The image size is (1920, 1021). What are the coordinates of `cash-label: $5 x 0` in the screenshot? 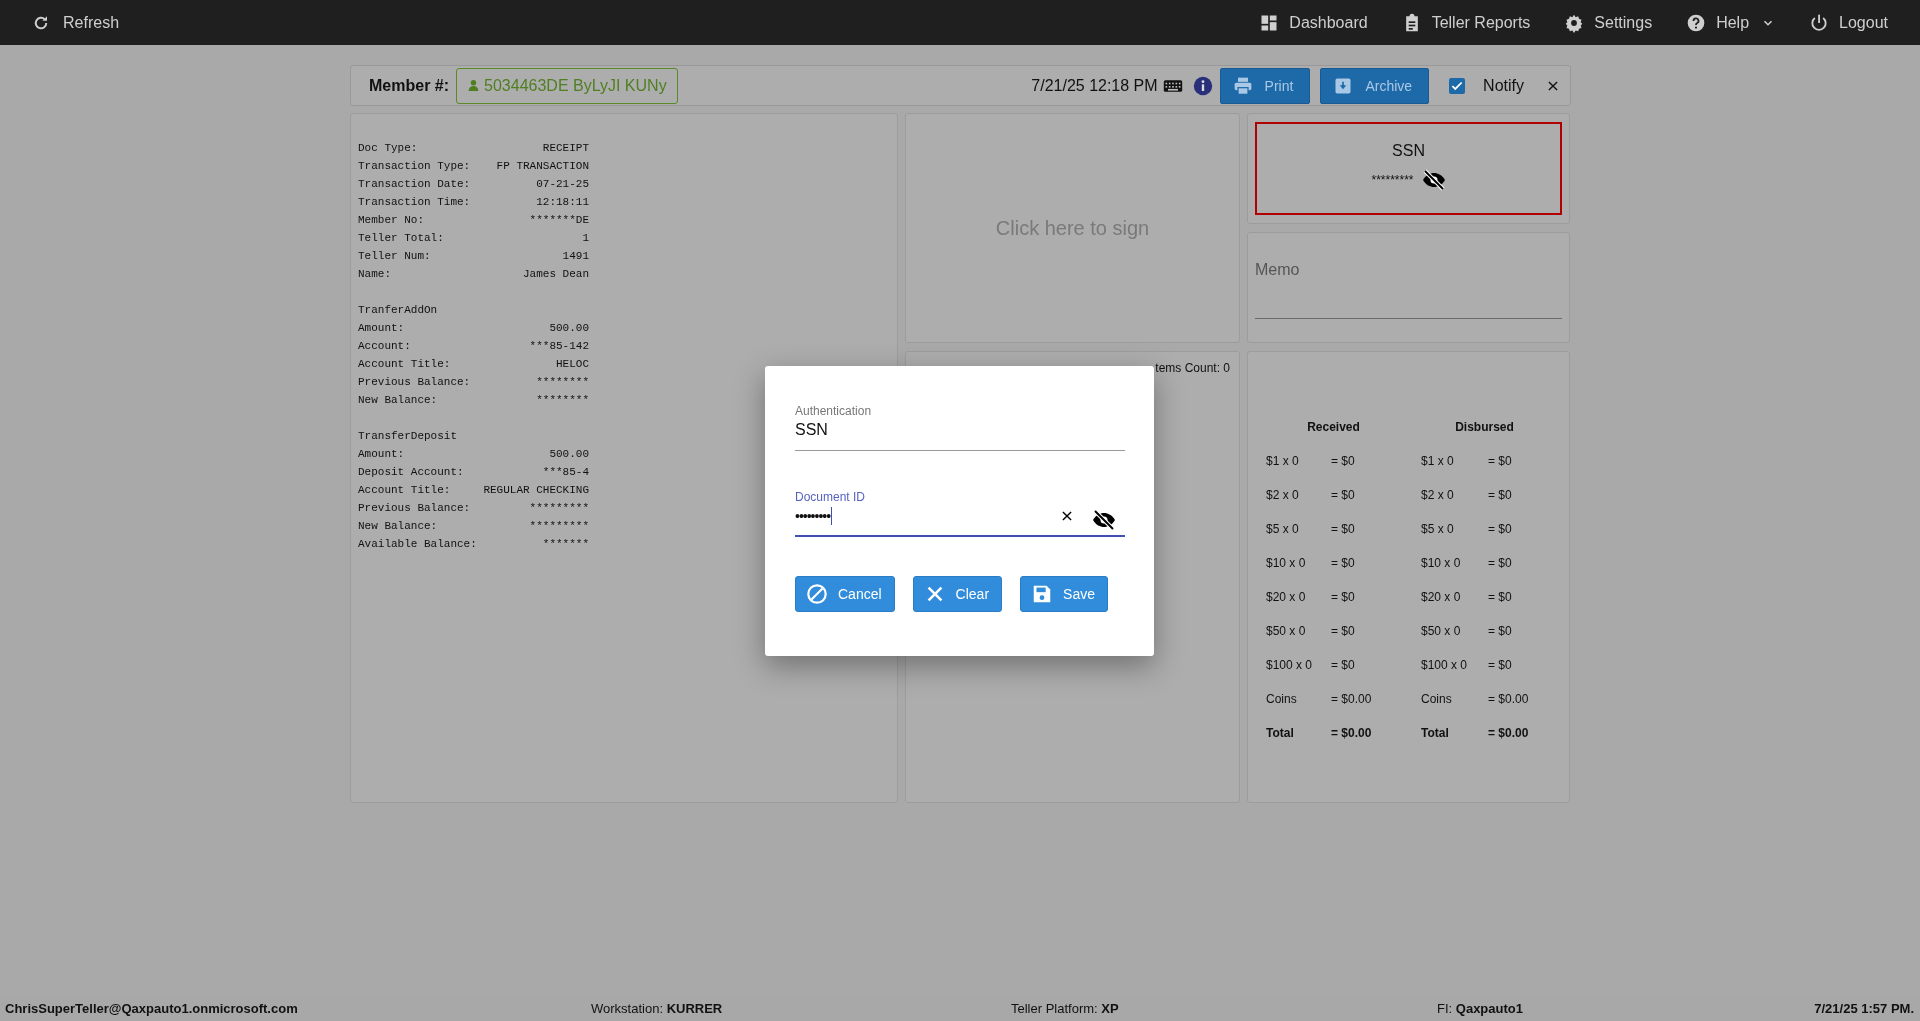 It's located at (1283, 529).